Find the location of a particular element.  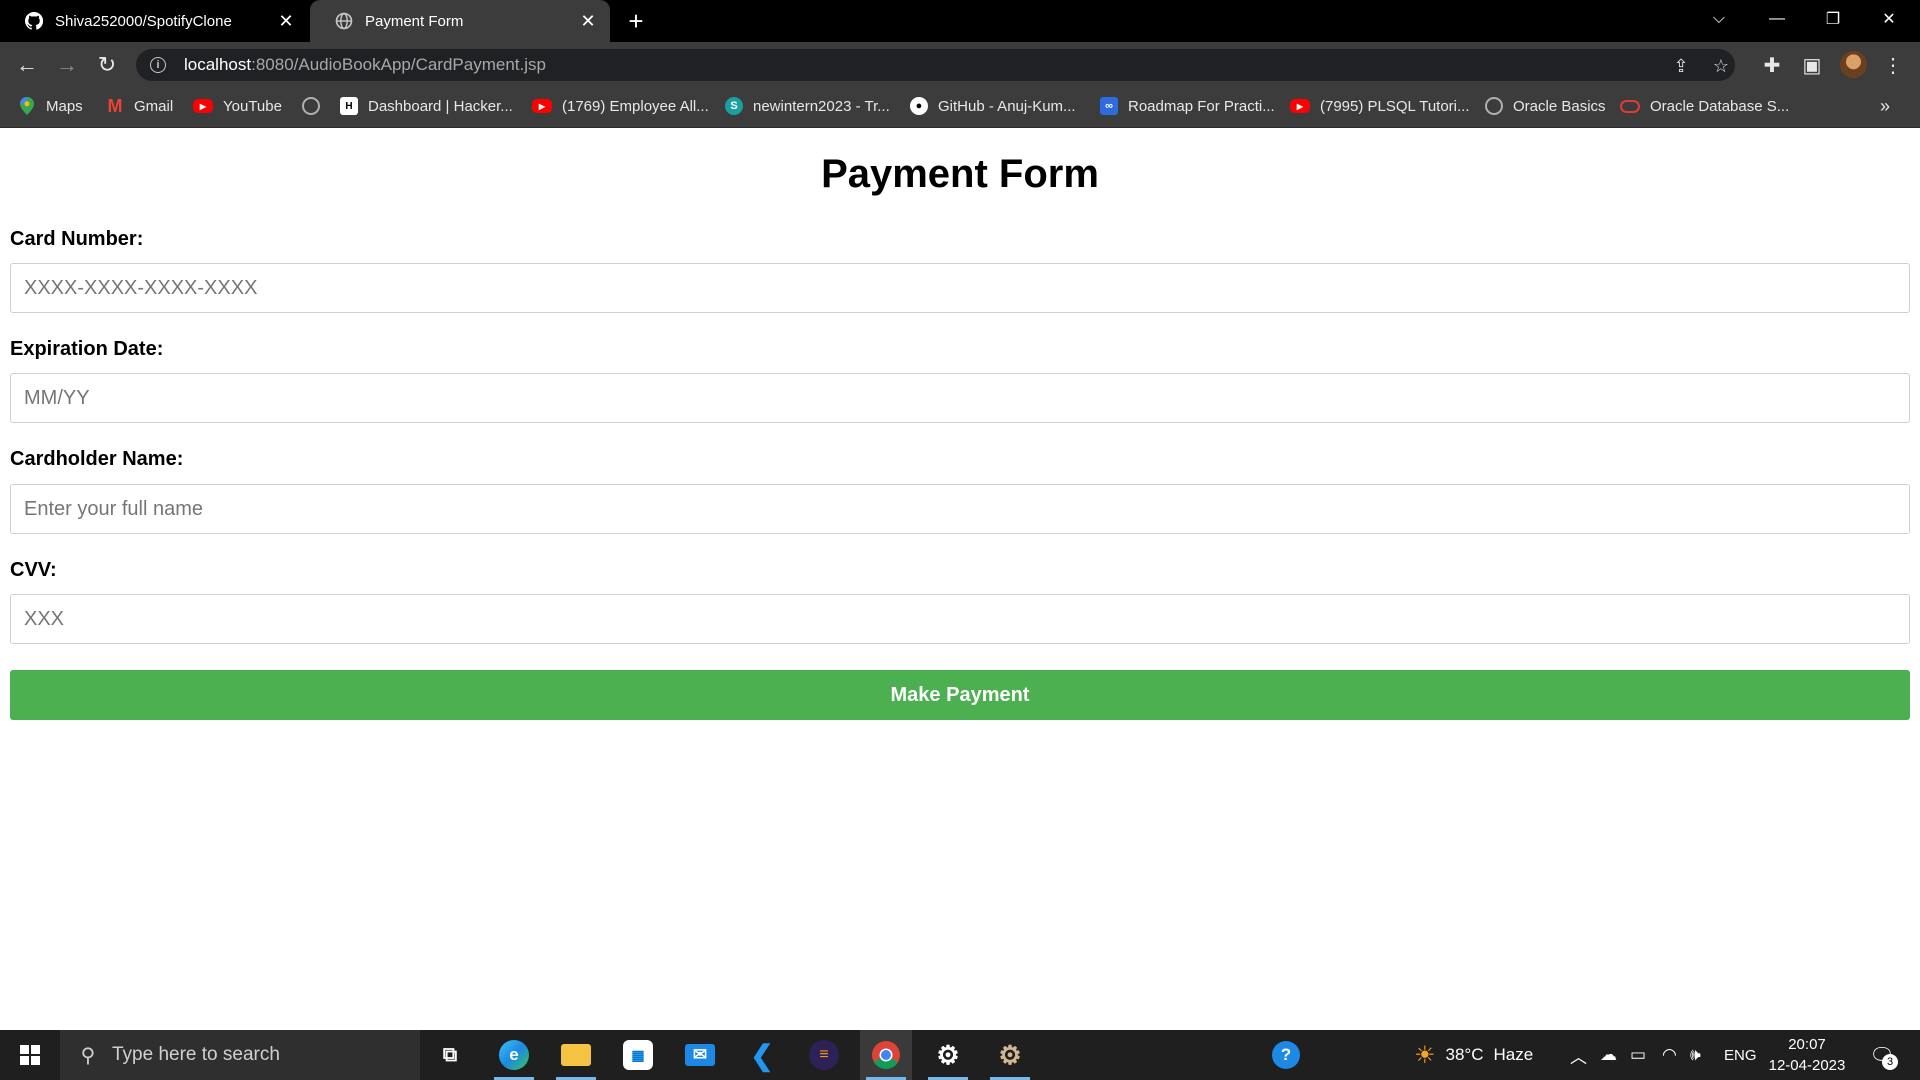

volume-icon: 🕪 is located at coordinates (1695, 1055).